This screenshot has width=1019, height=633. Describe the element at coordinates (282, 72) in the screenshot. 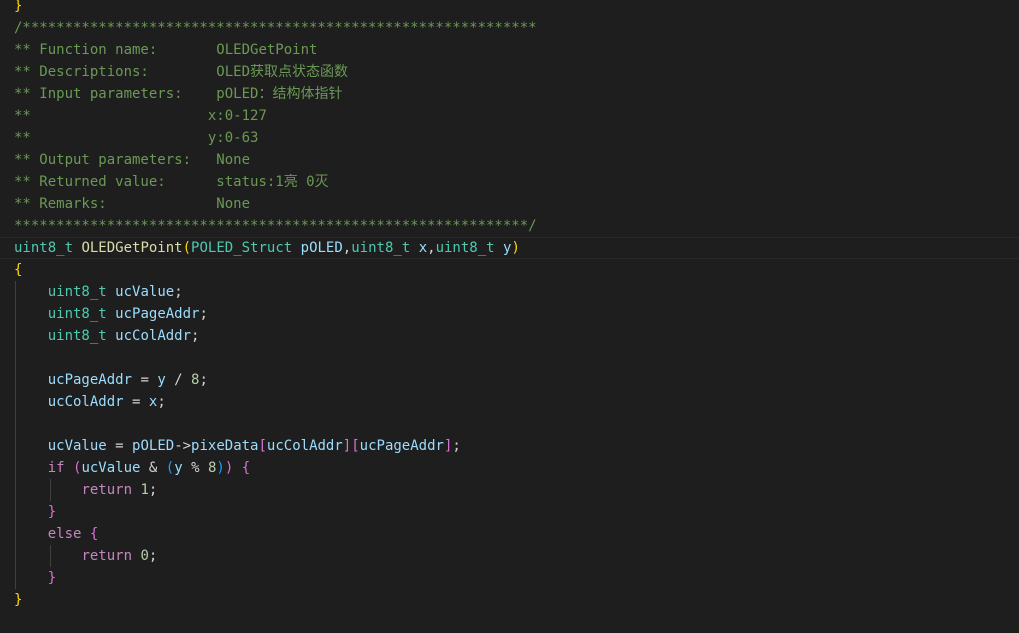

I see `comment-value: OLED获取点状态函数` at that location.